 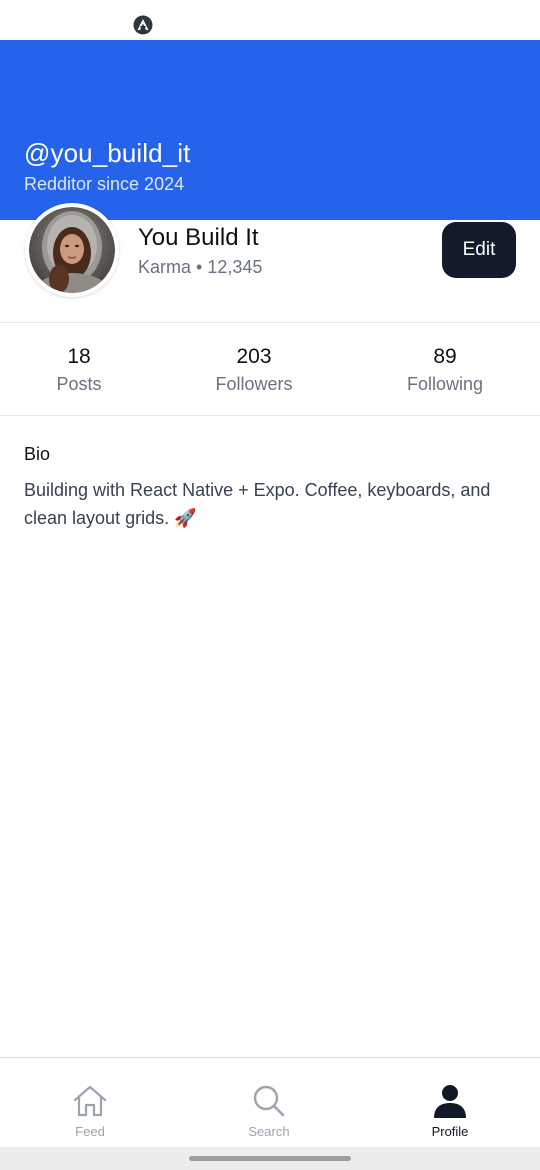 I want to click on tab-search-label: Search, so click(x=269, y=1131).